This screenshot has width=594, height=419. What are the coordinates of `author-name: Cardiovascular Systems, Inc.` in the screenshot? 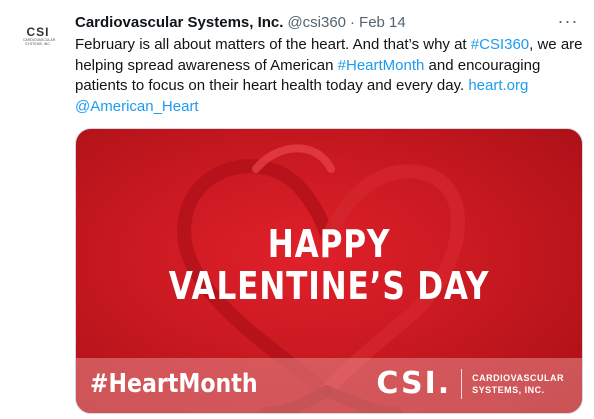 It's located at (179, 22).